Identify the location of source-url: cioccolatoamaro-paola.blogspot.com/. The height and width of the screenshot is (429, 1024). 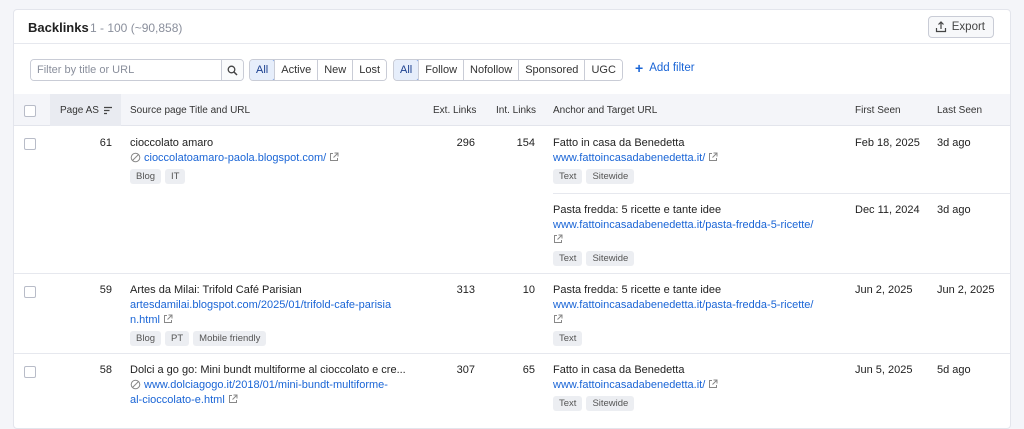
(235, 158).